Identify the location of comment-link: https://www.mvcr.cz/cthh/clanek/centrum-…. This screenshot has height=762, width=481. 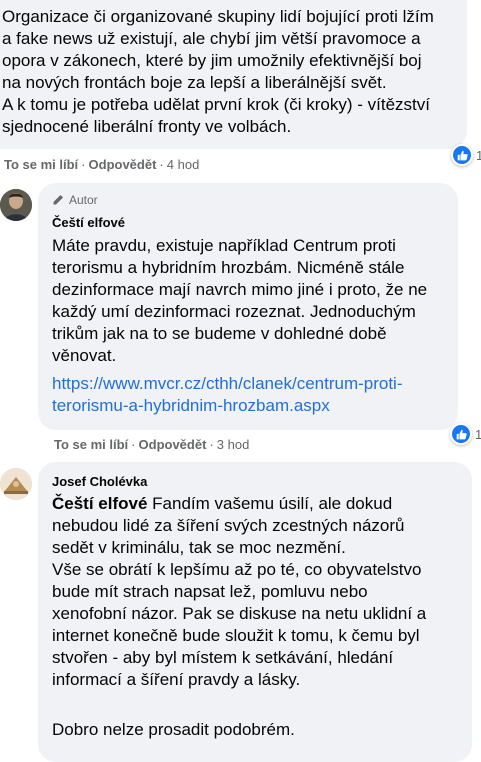
(254, 395).